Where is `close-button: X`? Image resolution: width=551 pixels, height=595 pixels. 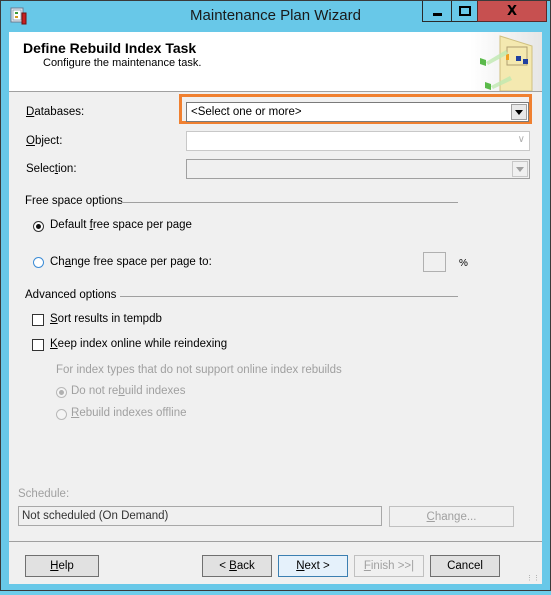
close-button: X is located at coordinates (512, 11).